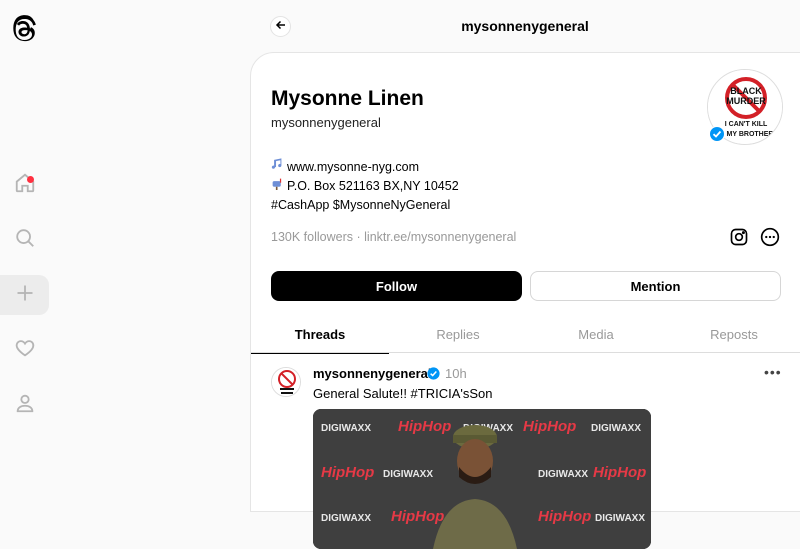 This screenshot has width=800, height=549. Describe the element at coordinates (456, 373) in the screenshot. I see `post-time: 10h` at that location.